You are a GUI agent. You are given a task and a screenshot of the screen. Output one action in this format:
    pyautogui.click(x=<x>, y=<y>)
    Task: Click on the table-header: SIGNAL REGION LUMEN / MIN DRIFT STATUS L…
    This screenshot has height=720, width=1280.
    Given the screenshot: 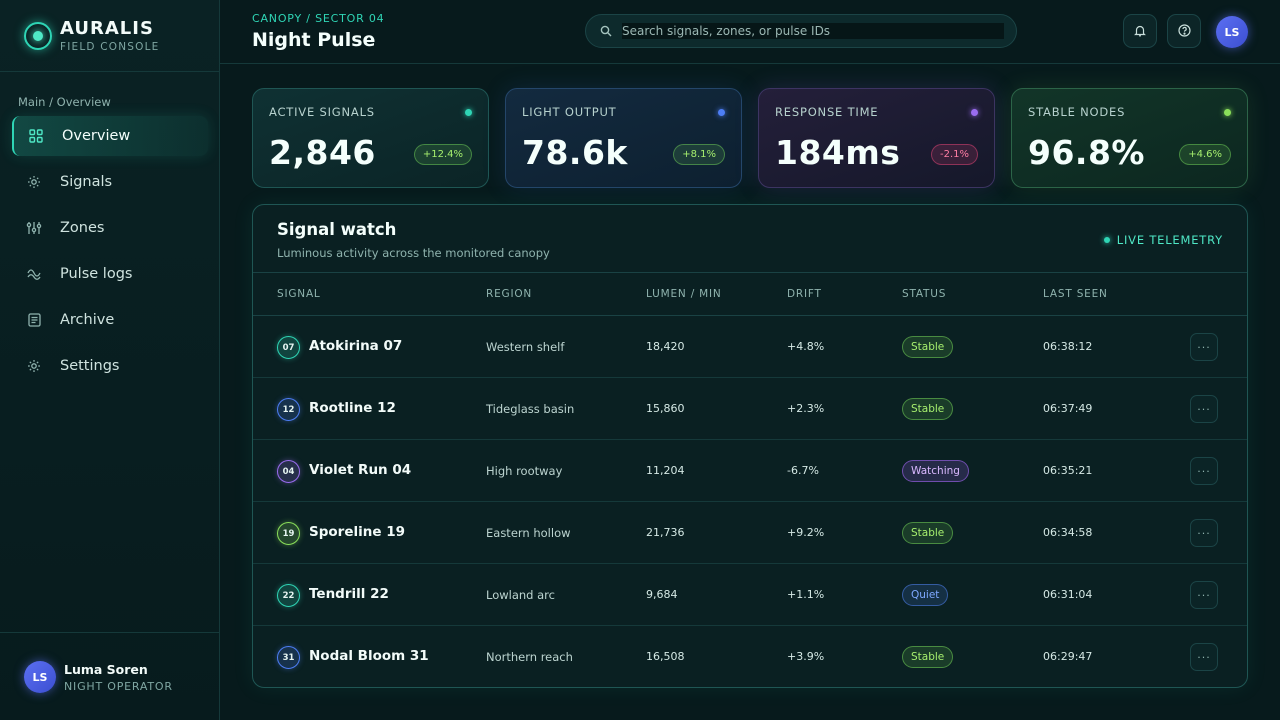 What is the action you would take?
    pyautogui.click(x=750, y=294)
    